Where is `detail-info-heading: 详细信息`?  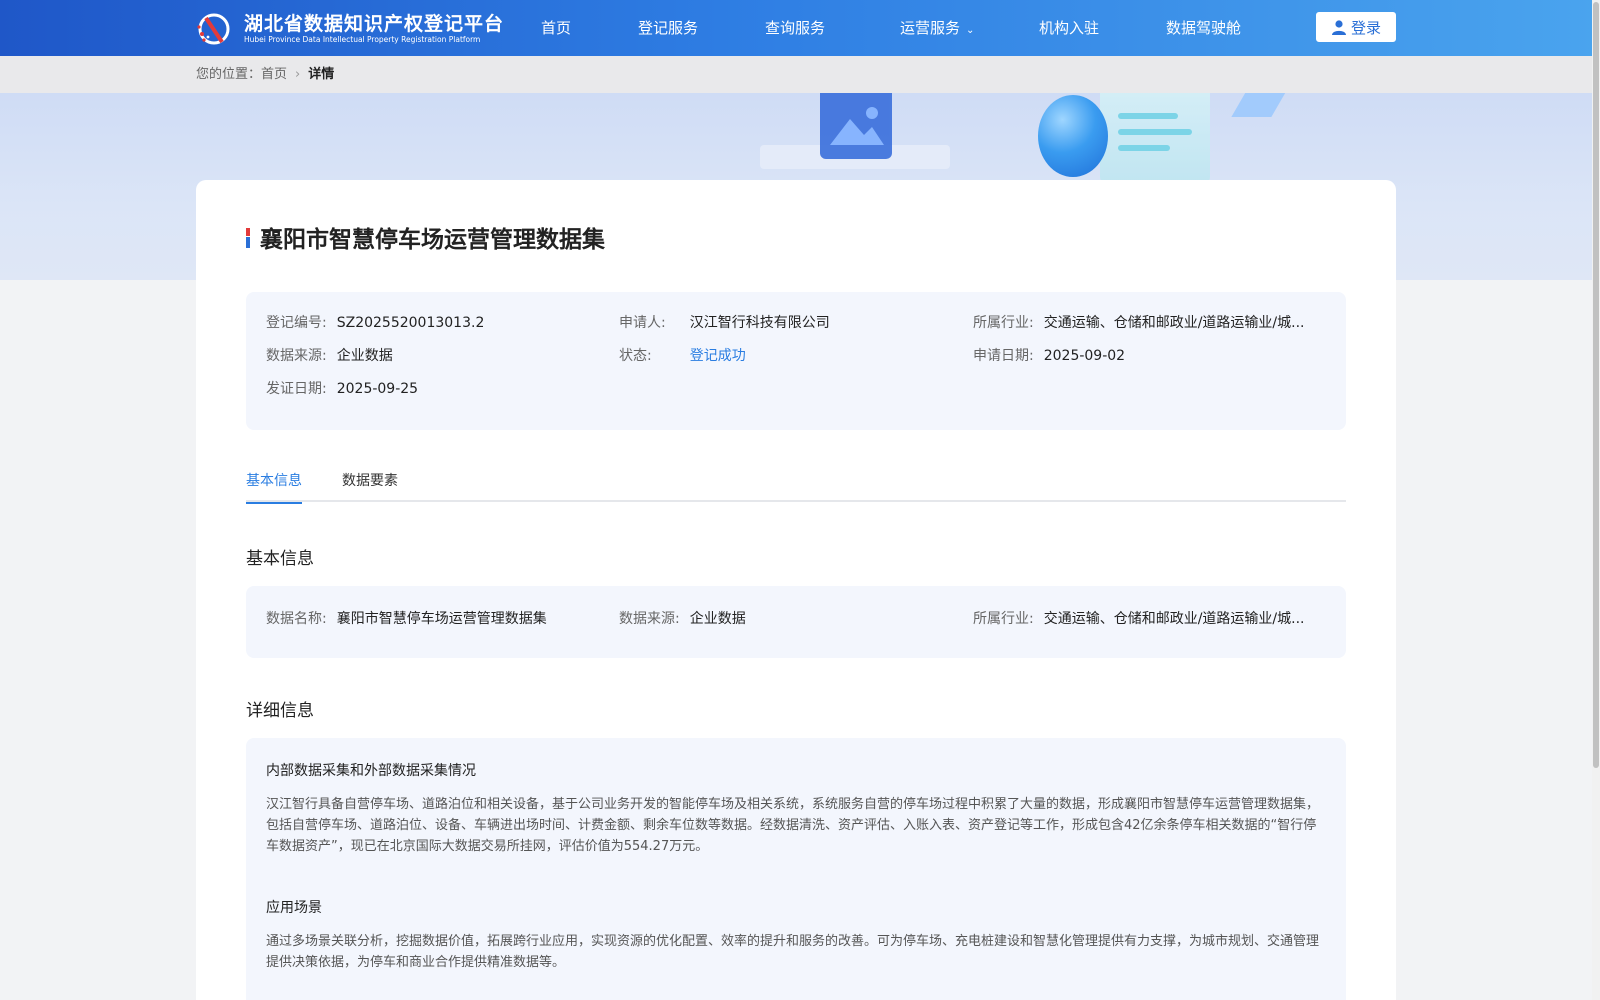
detail-info-heading: 详细信息 is located at coordinates (280, 711).